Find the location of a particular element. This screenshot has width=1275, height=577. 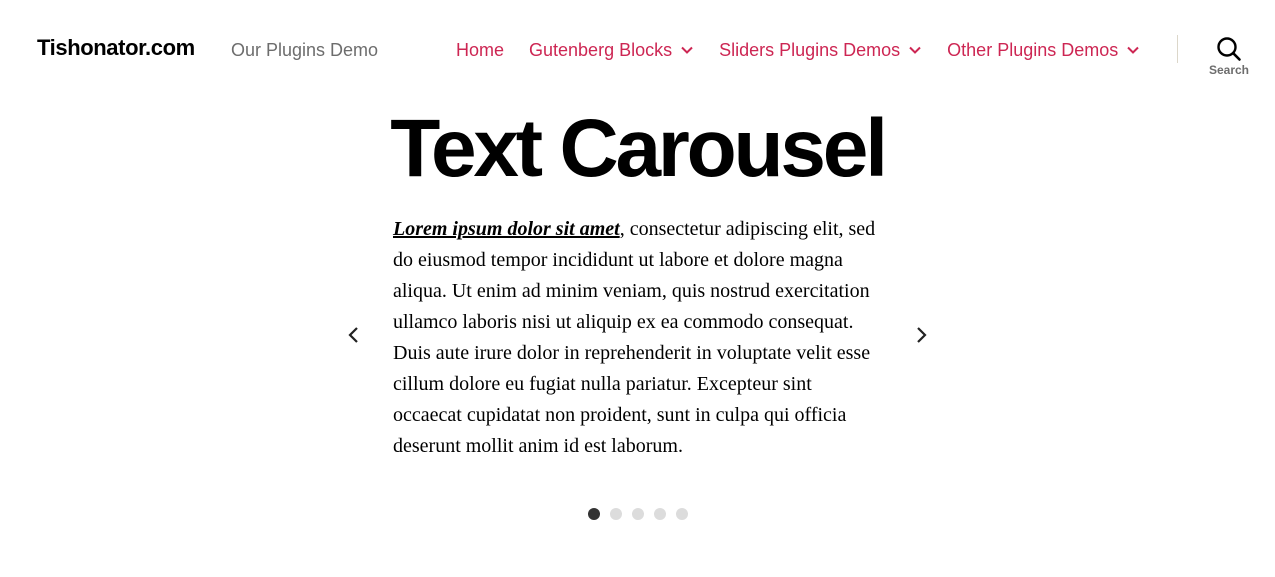

carousel-next-button is located at coordinates (921, 335).